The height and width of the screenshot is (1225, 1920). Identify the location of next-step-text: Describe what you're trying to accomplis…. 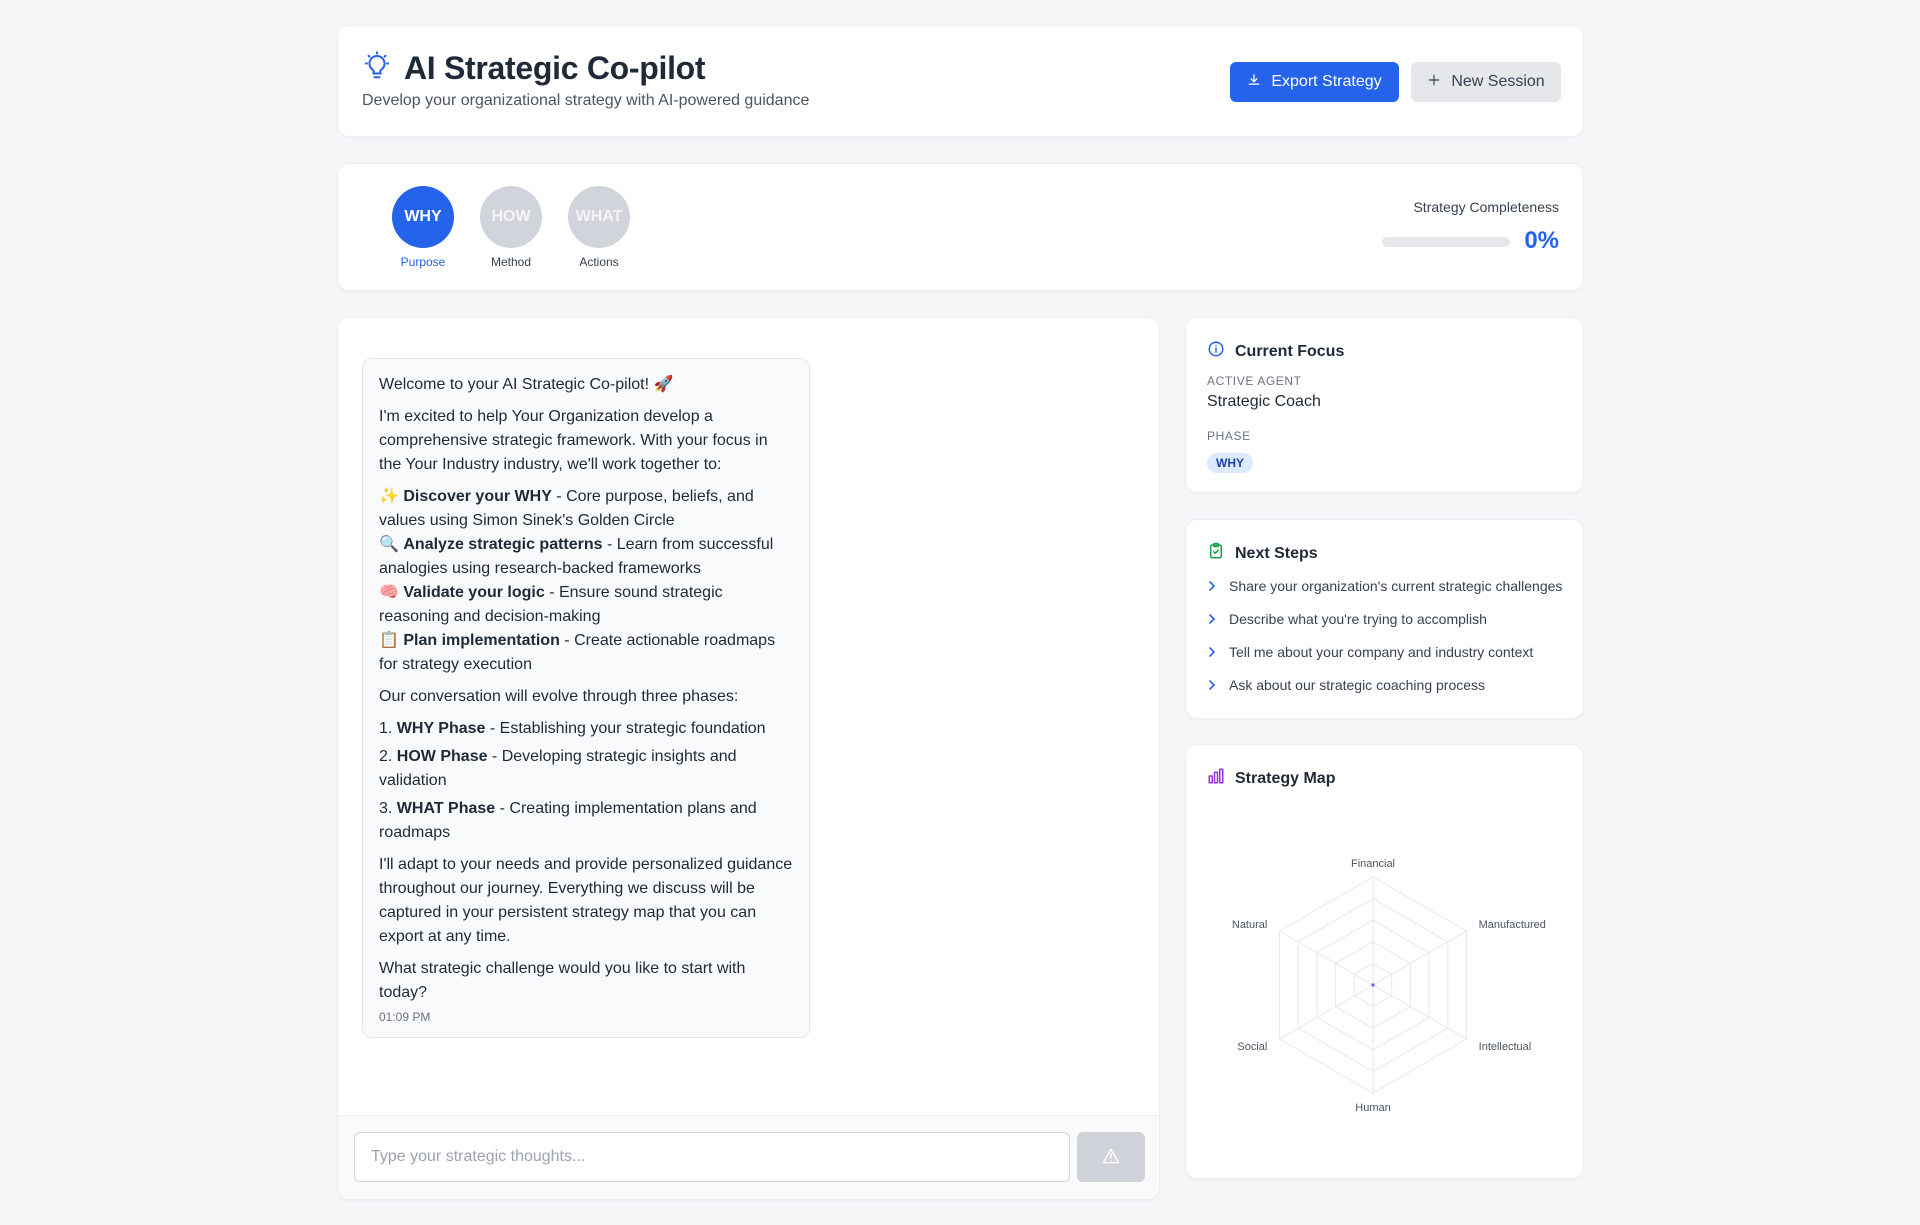
(1358, 619).